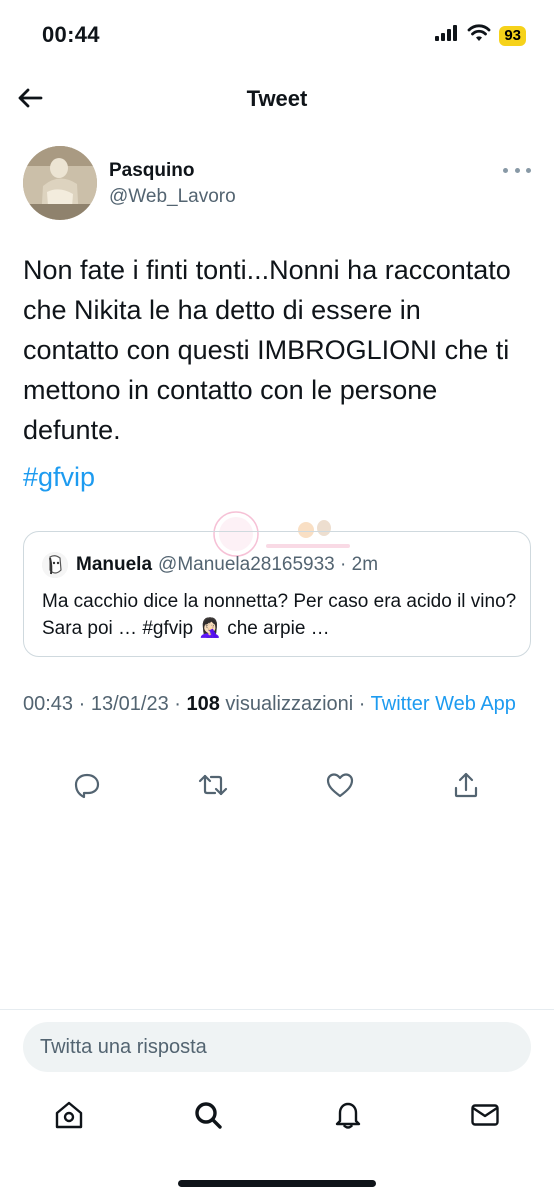  What do you see at coordinates (512, 35) in the screenshot?
I see `battery-icon: 93` at bounding box center [512, 35].